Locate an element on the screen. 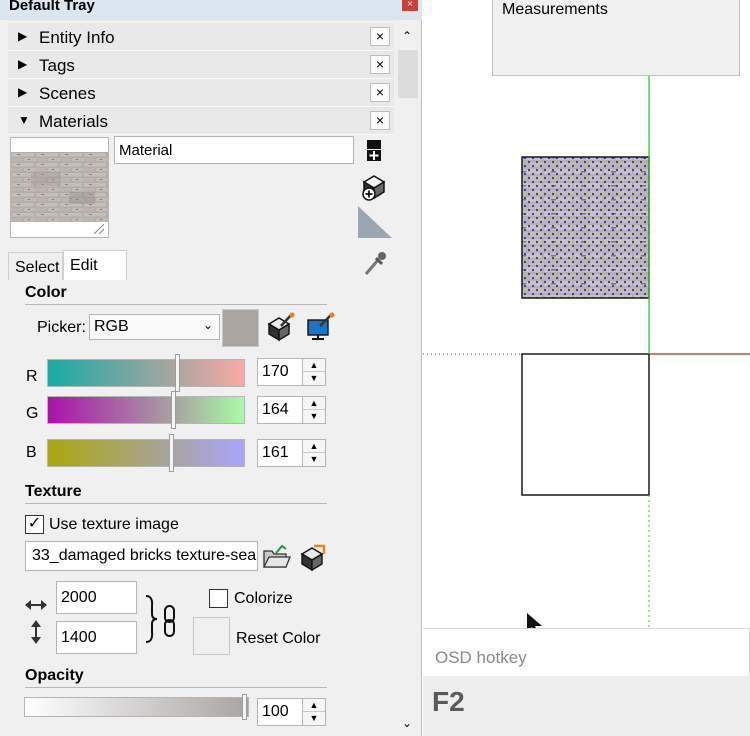 This screenshot has width=750, height=736. panel-header-entity-info: ▶ Entity Info × is located at coordinates (201, 37).